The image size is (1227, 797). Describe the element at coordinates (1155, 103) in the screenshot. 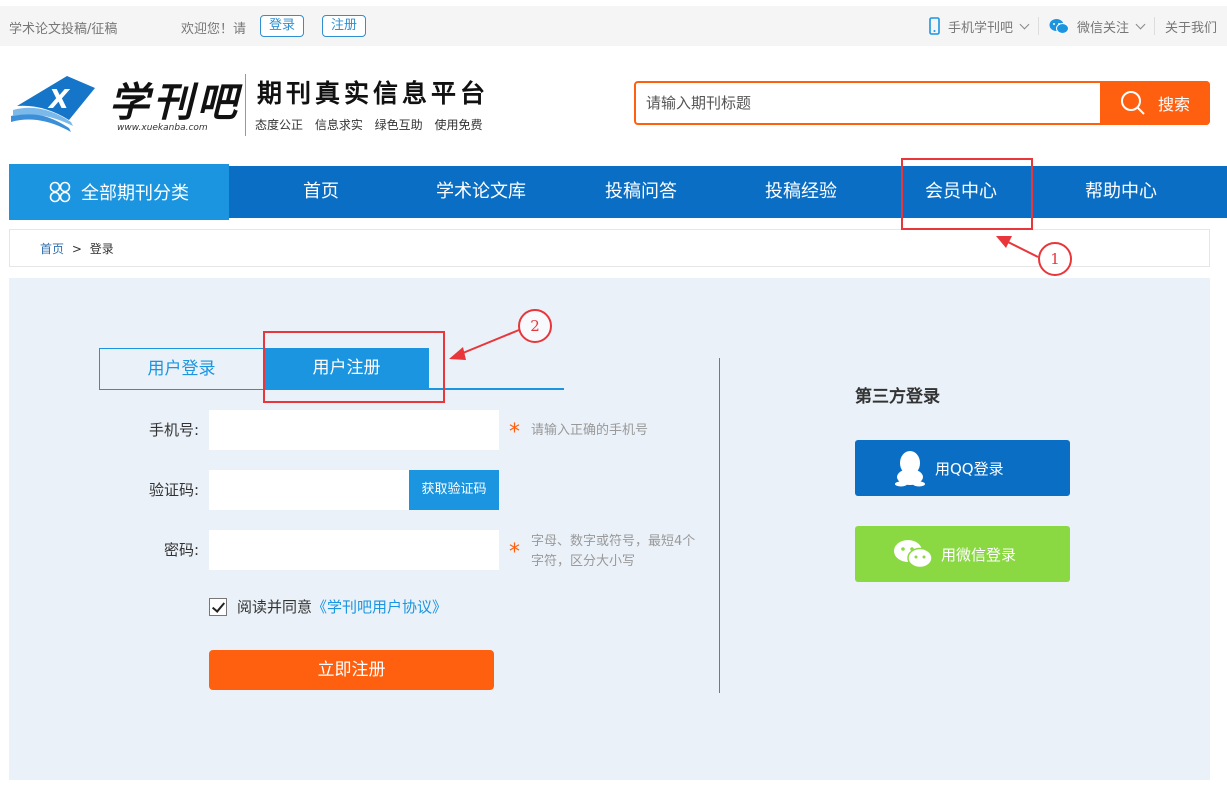

I see `search-button: 搜索` at that location.